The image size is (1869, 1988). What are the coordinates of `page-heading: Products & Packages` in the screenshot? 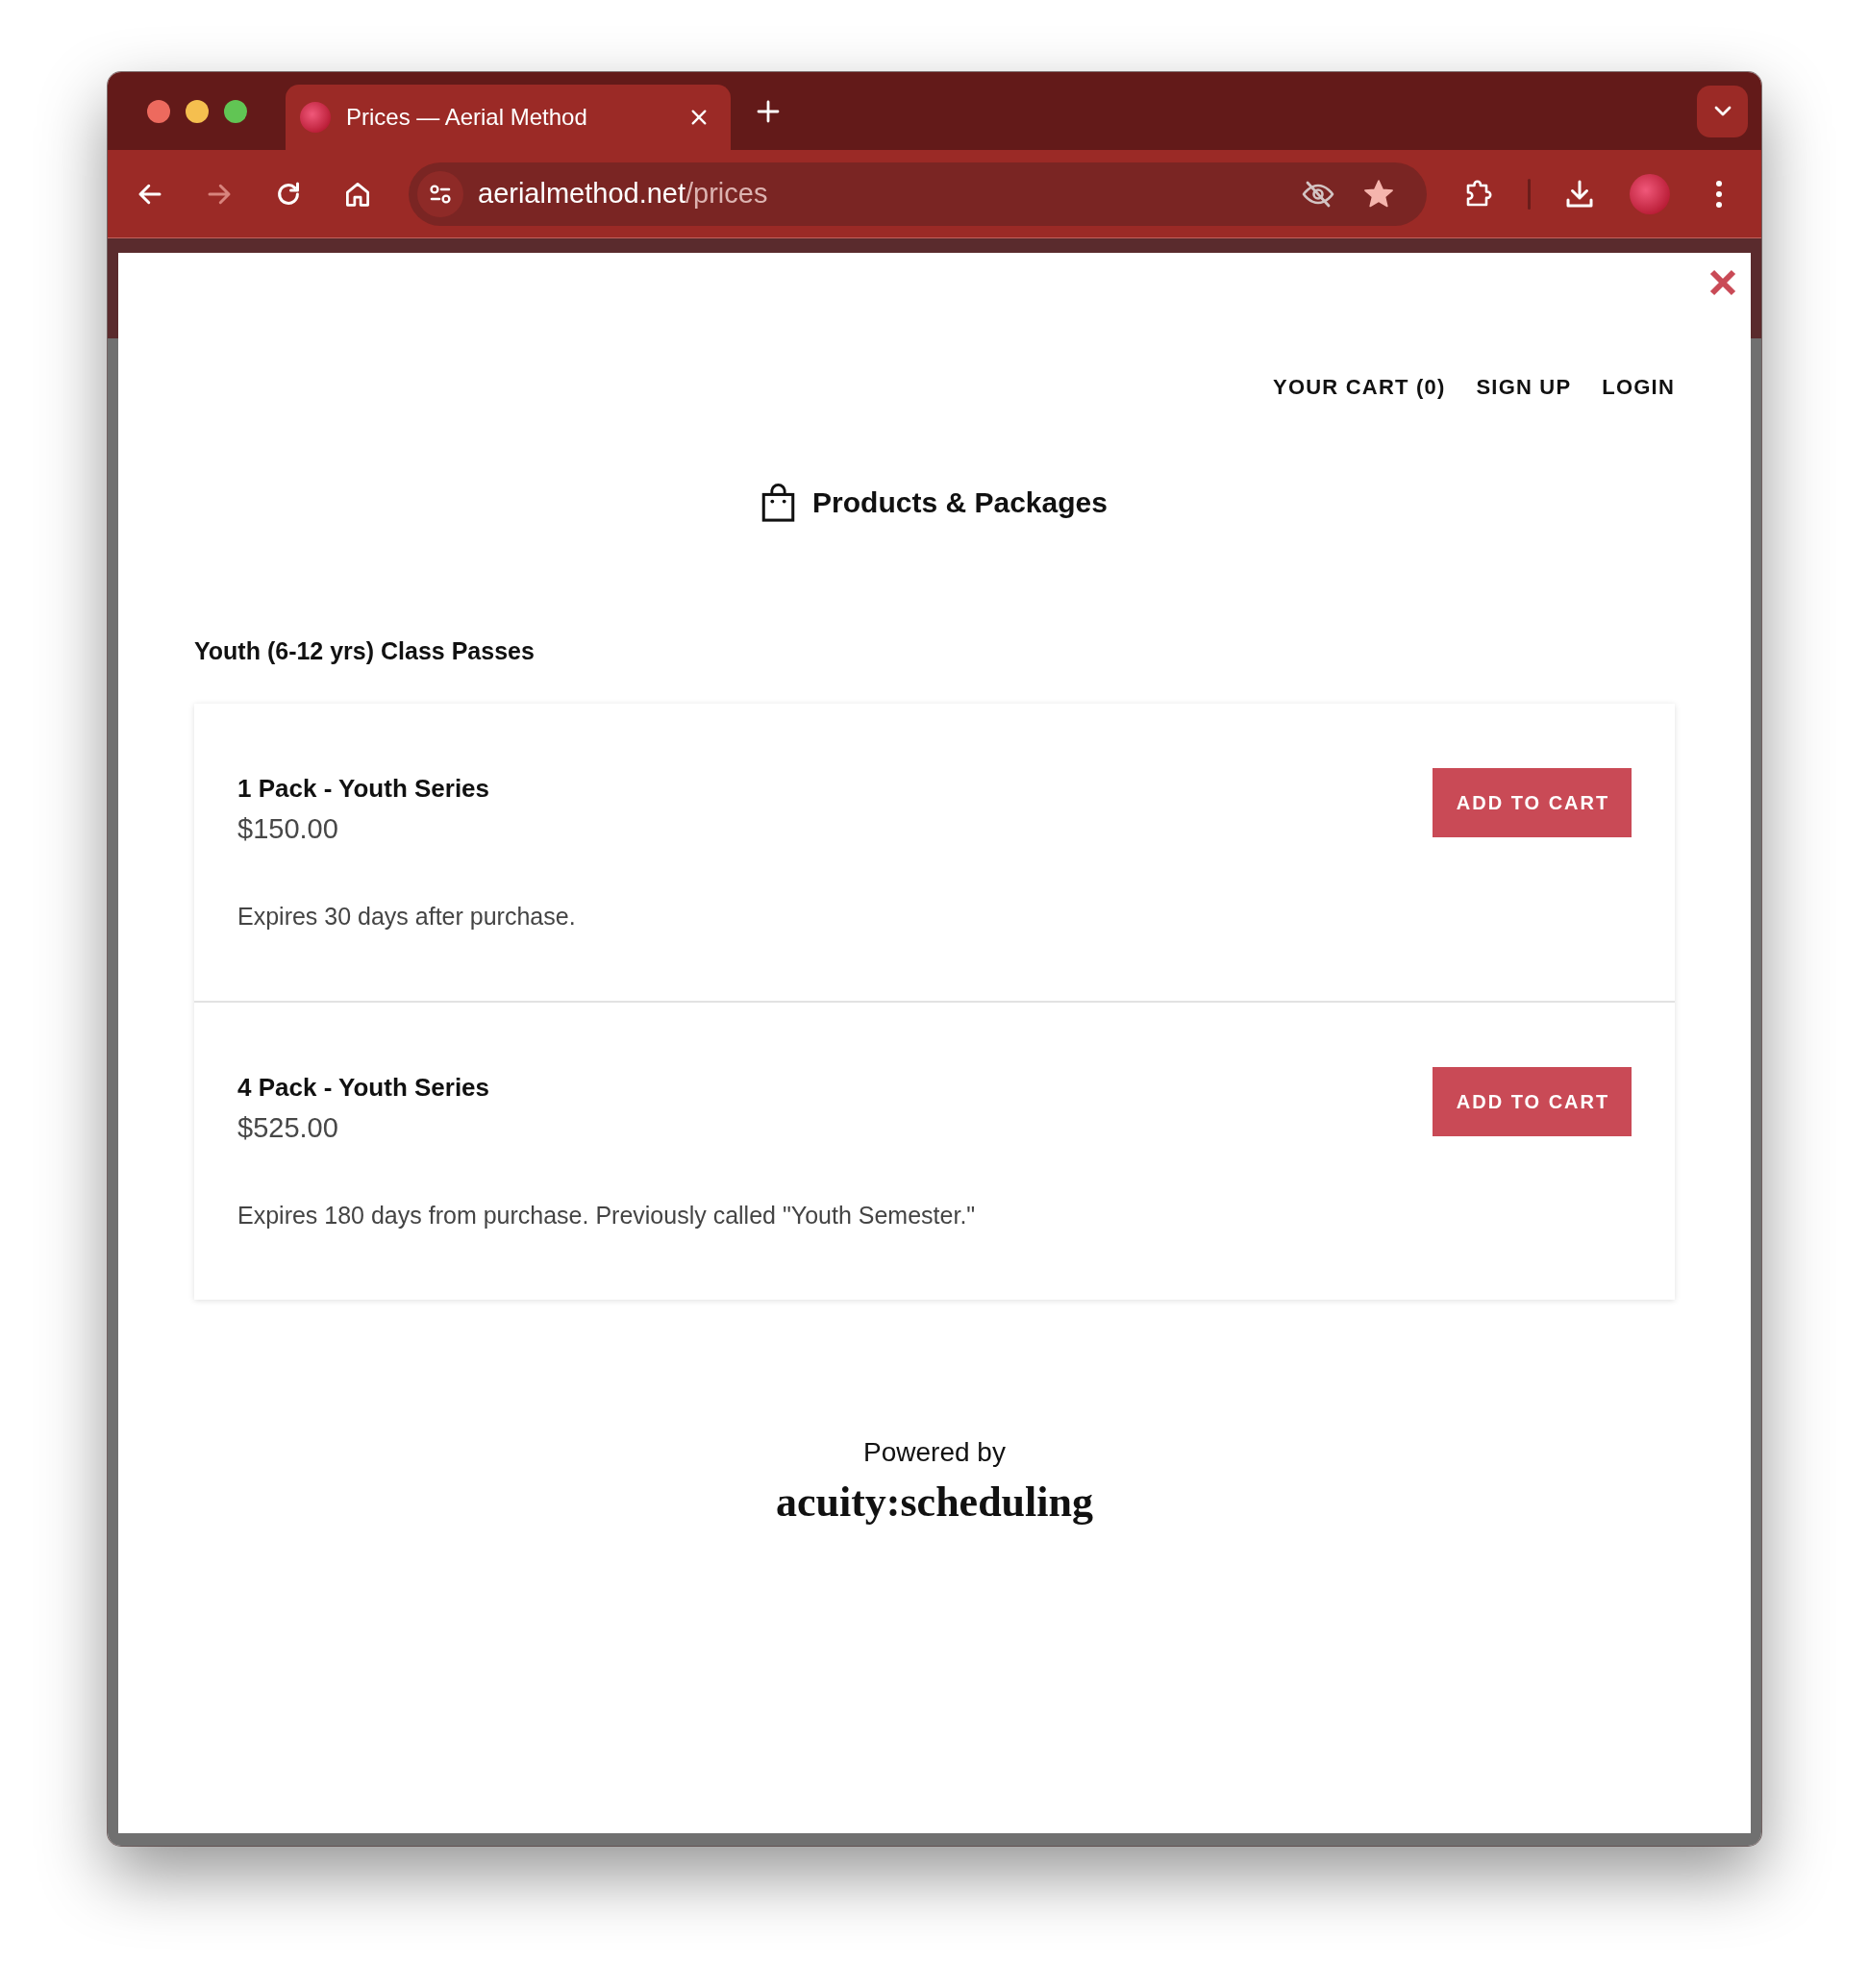 It's located at (960, 502).